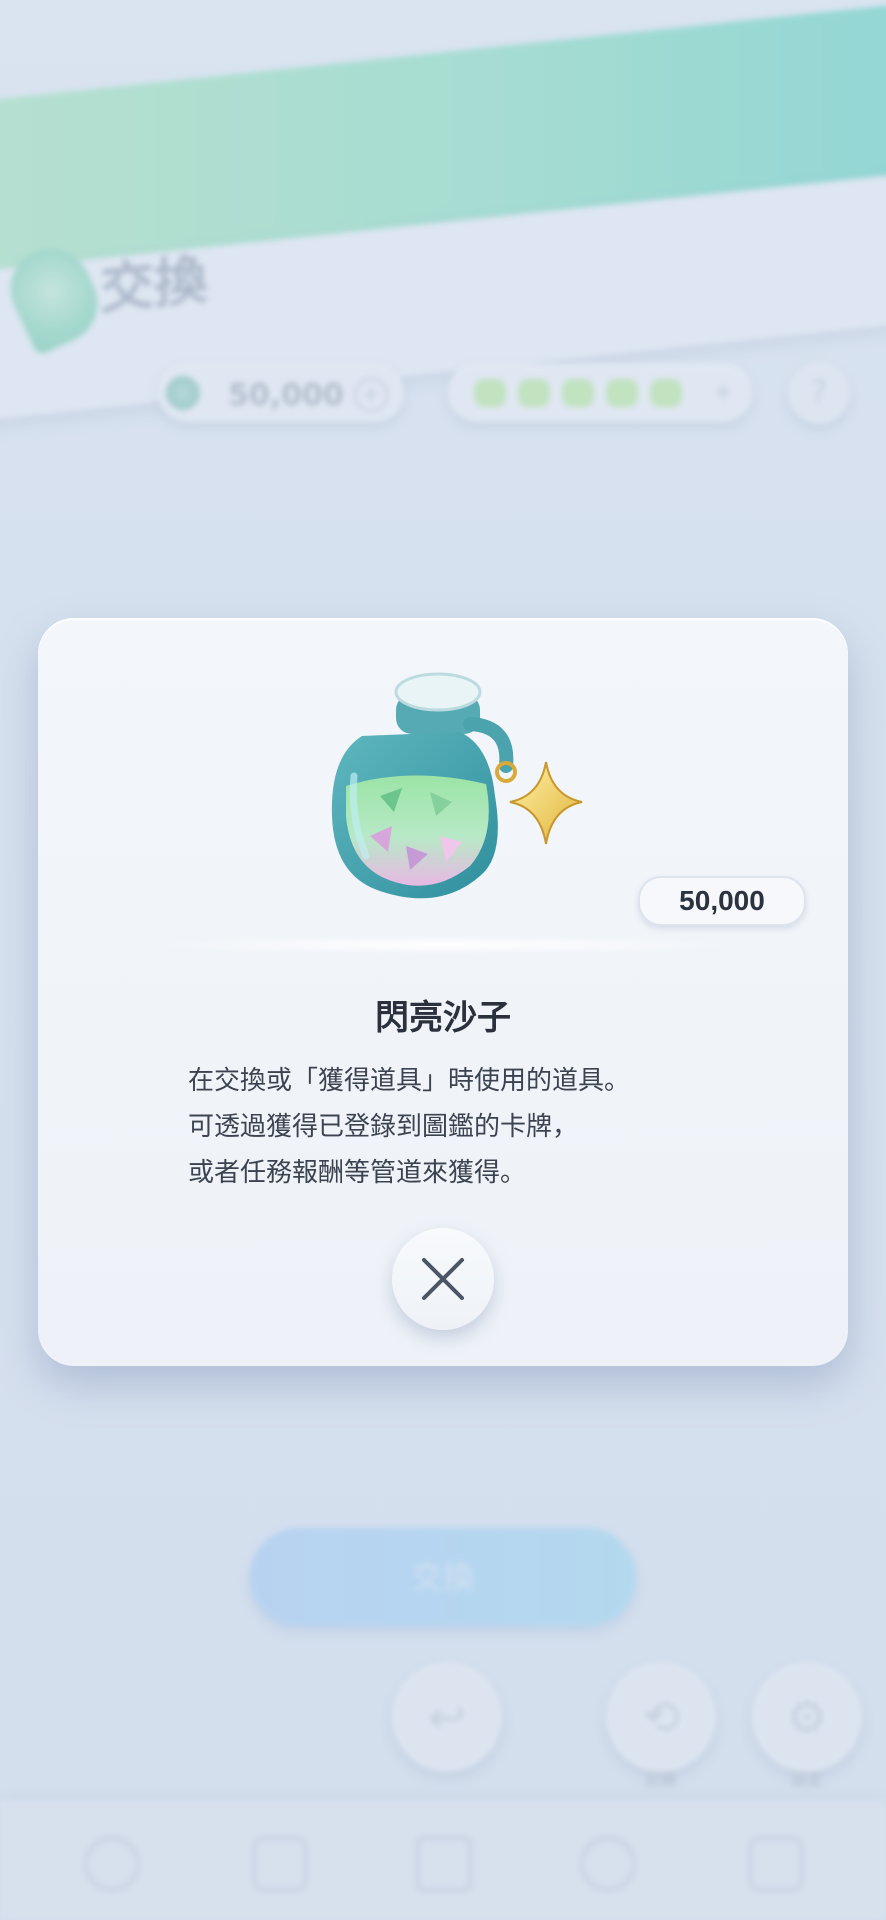  What do you see at coordinates (443, 1018) in the screenshot?
I see `item-name: 閃亮沙子` at bounding box center [443, 1018].